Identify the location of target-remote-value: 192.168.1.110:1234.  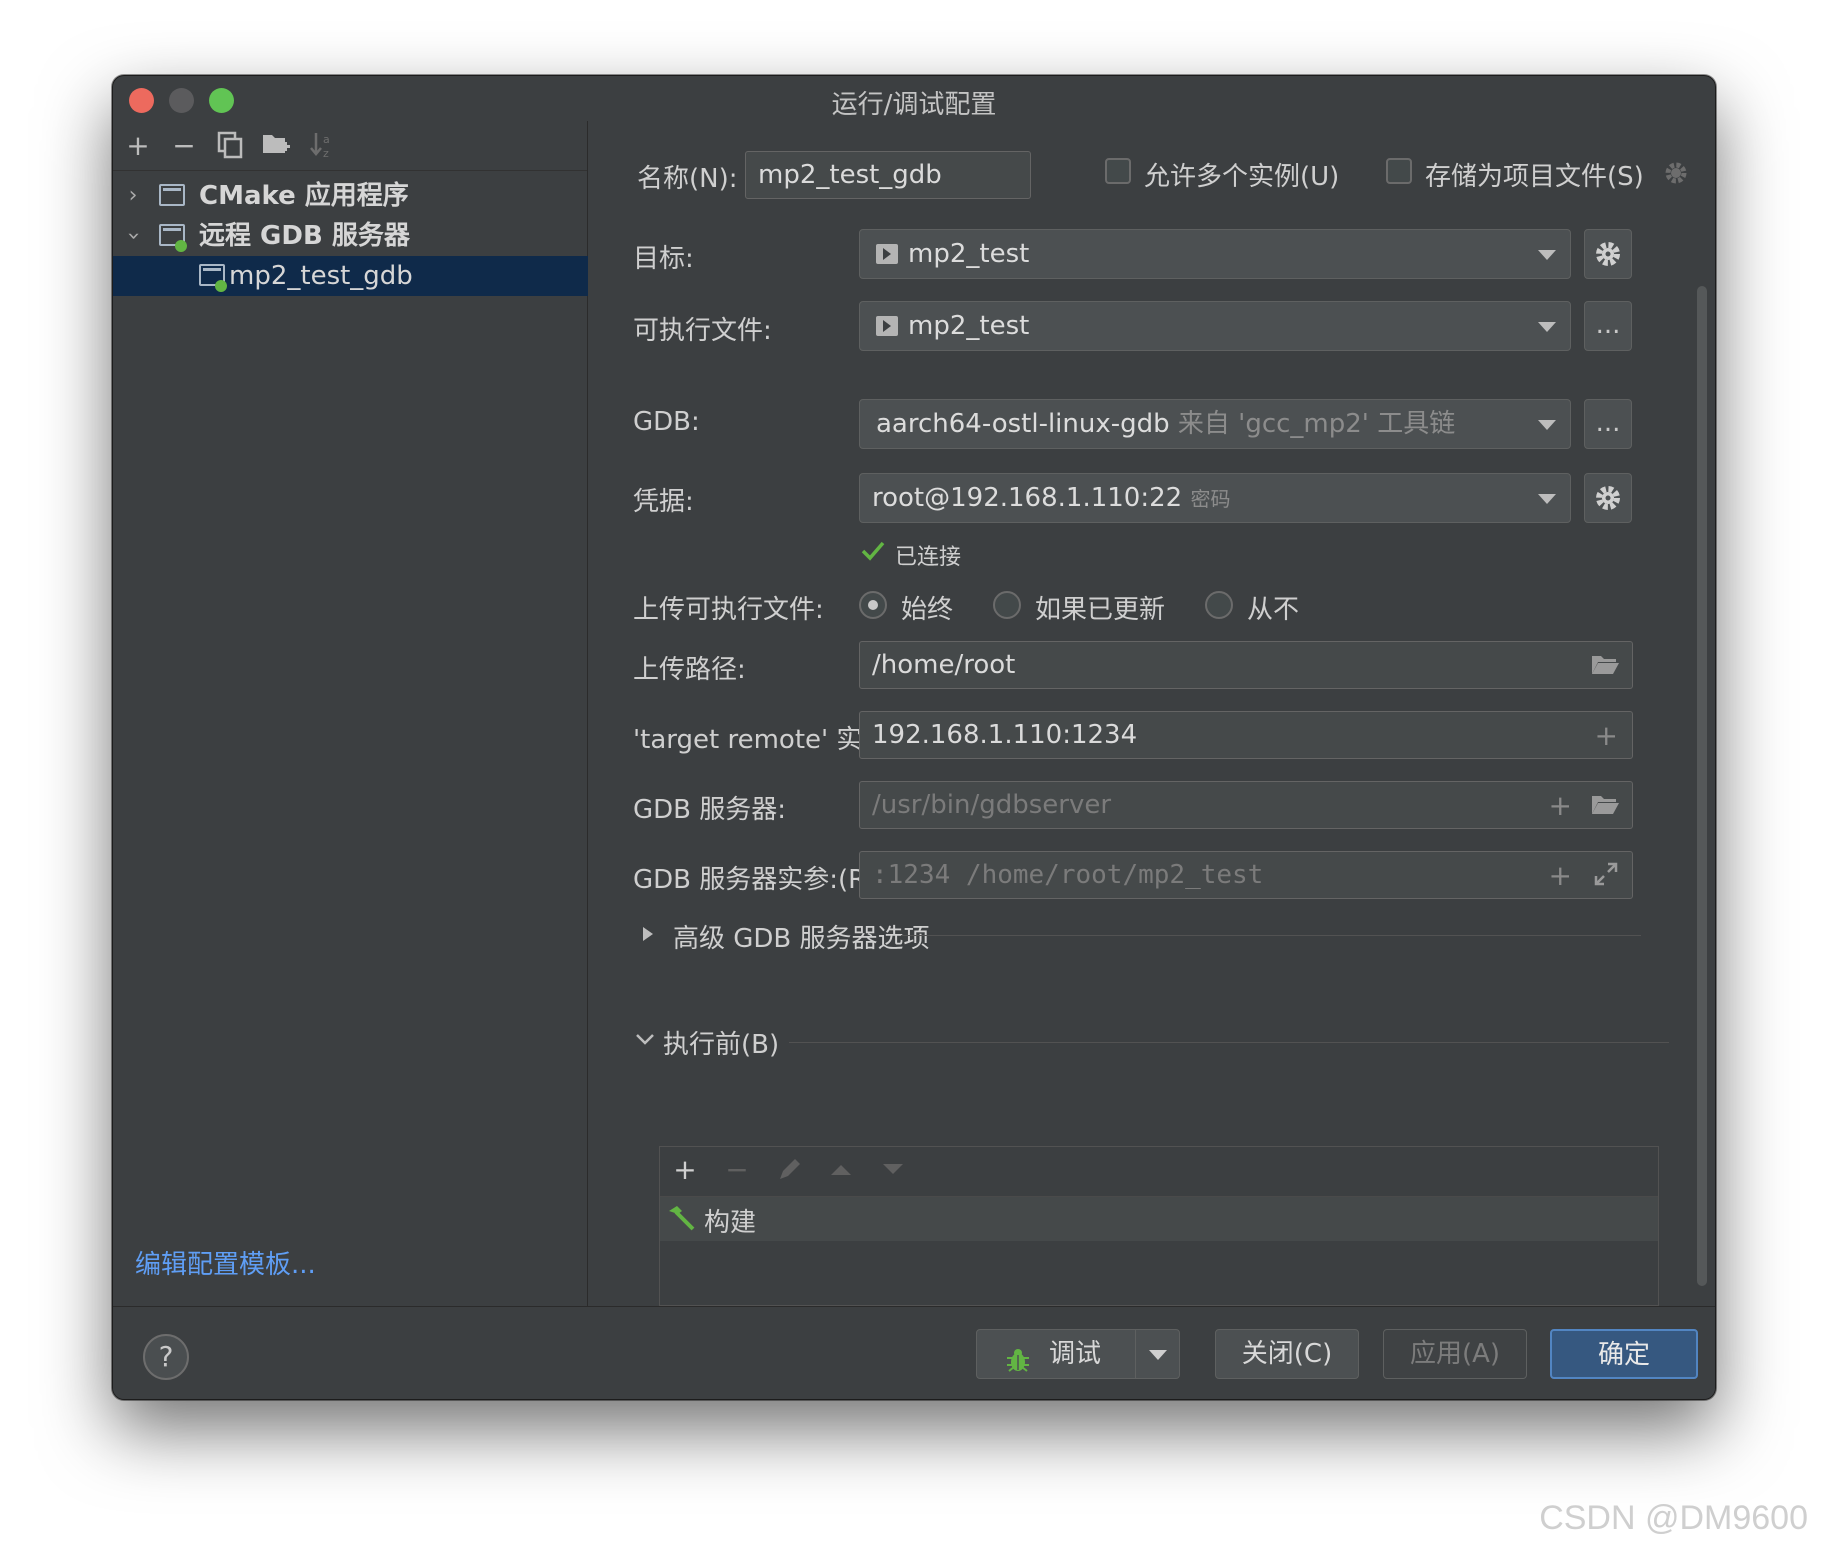
(1005, 735).